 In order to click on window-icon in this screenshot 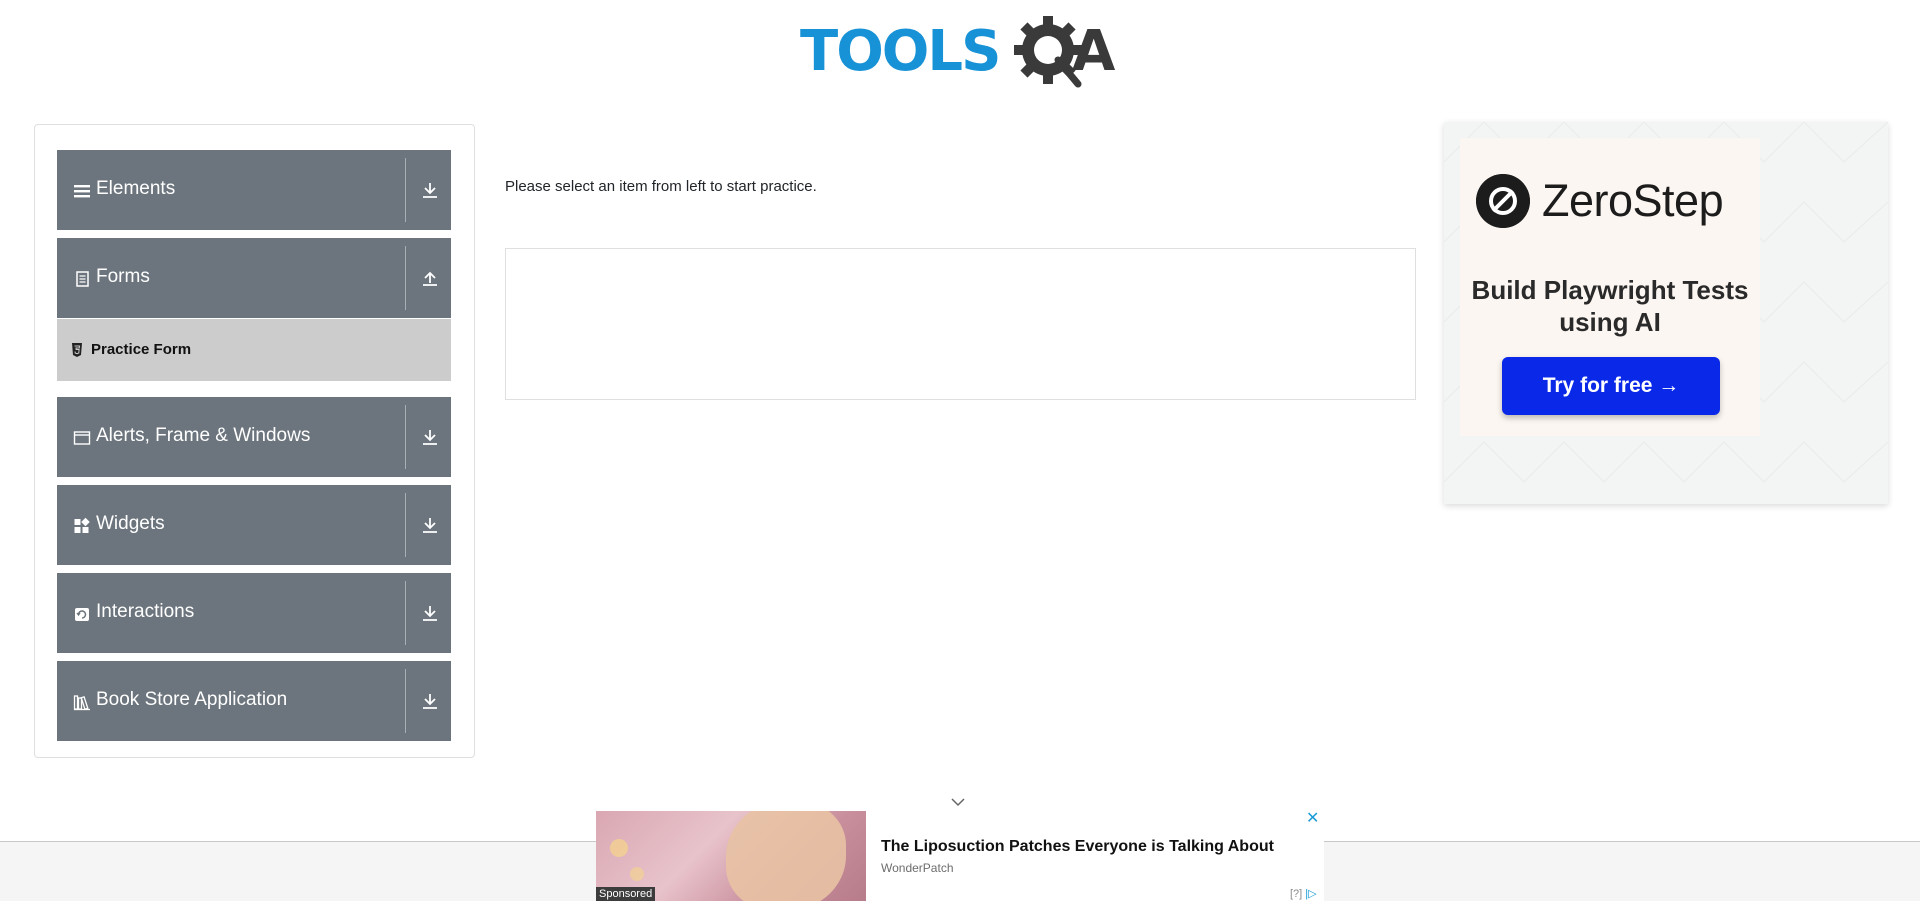, I will do `click(82, 438)`.